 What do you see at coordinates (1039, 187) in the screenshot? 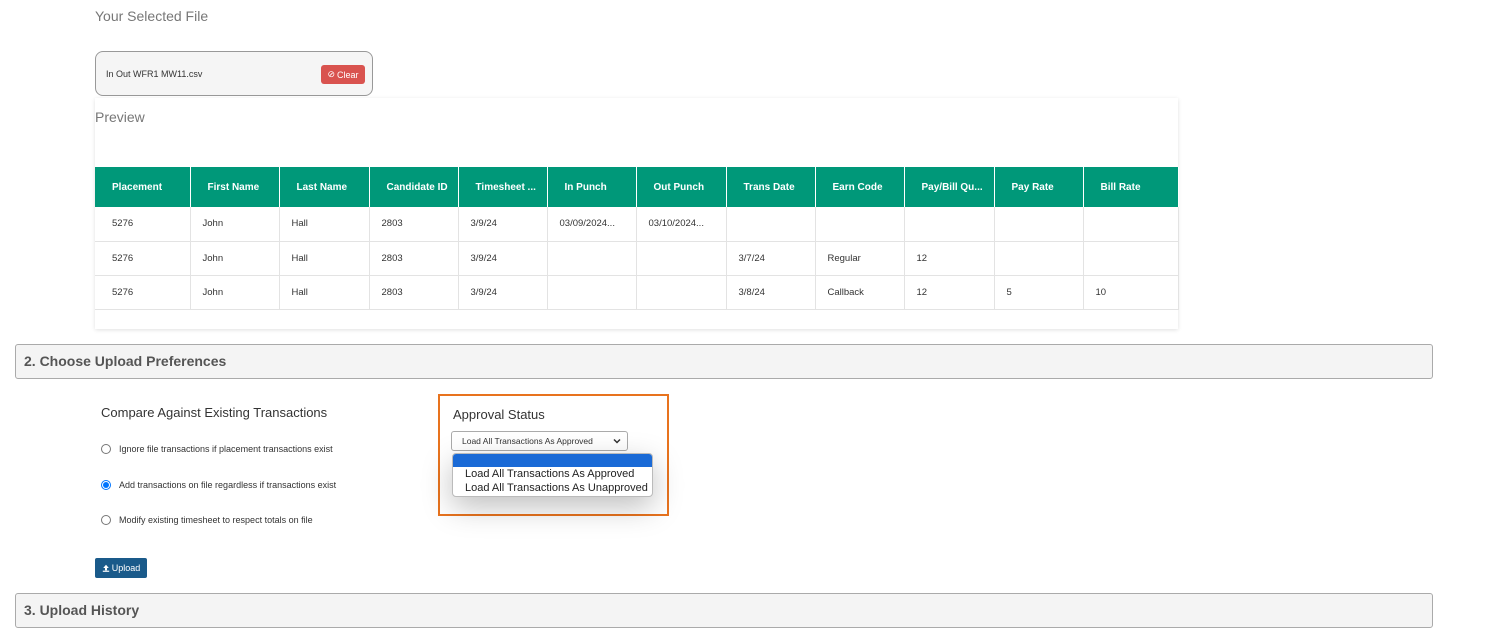
I see `column-header: Pay Rate` at bounding box center [1039, 187].